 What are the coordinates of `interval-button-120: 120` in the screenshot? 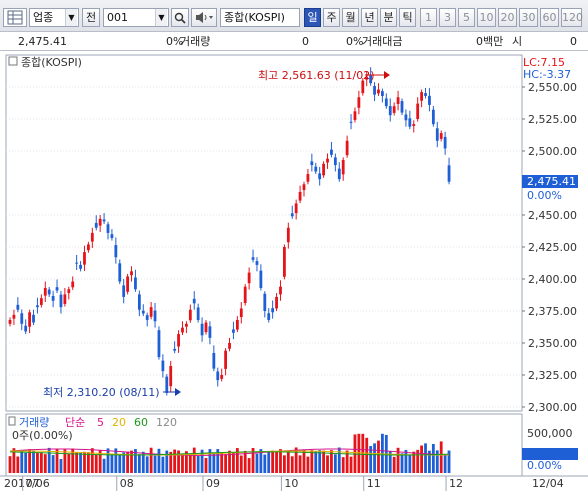 It's located at (572, 17).